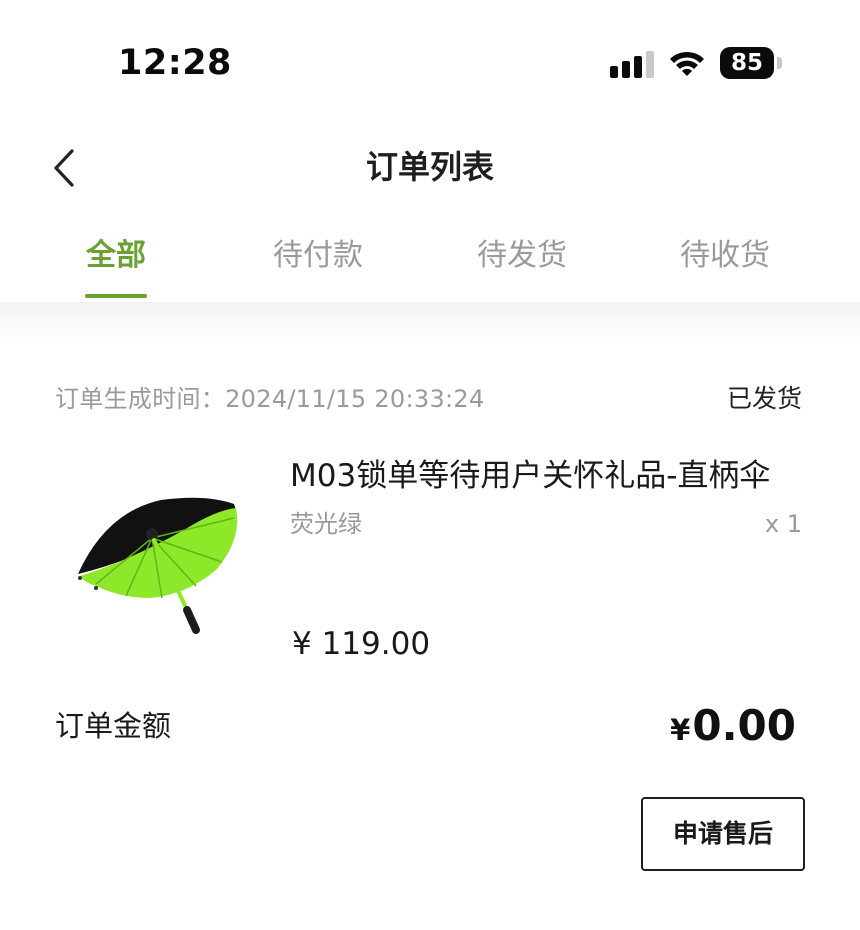 The image size is (860, 930). What do you see at coordinates (632, 64) in the screenshot?
I see `signal-icon` at bounding box center [632, 64].